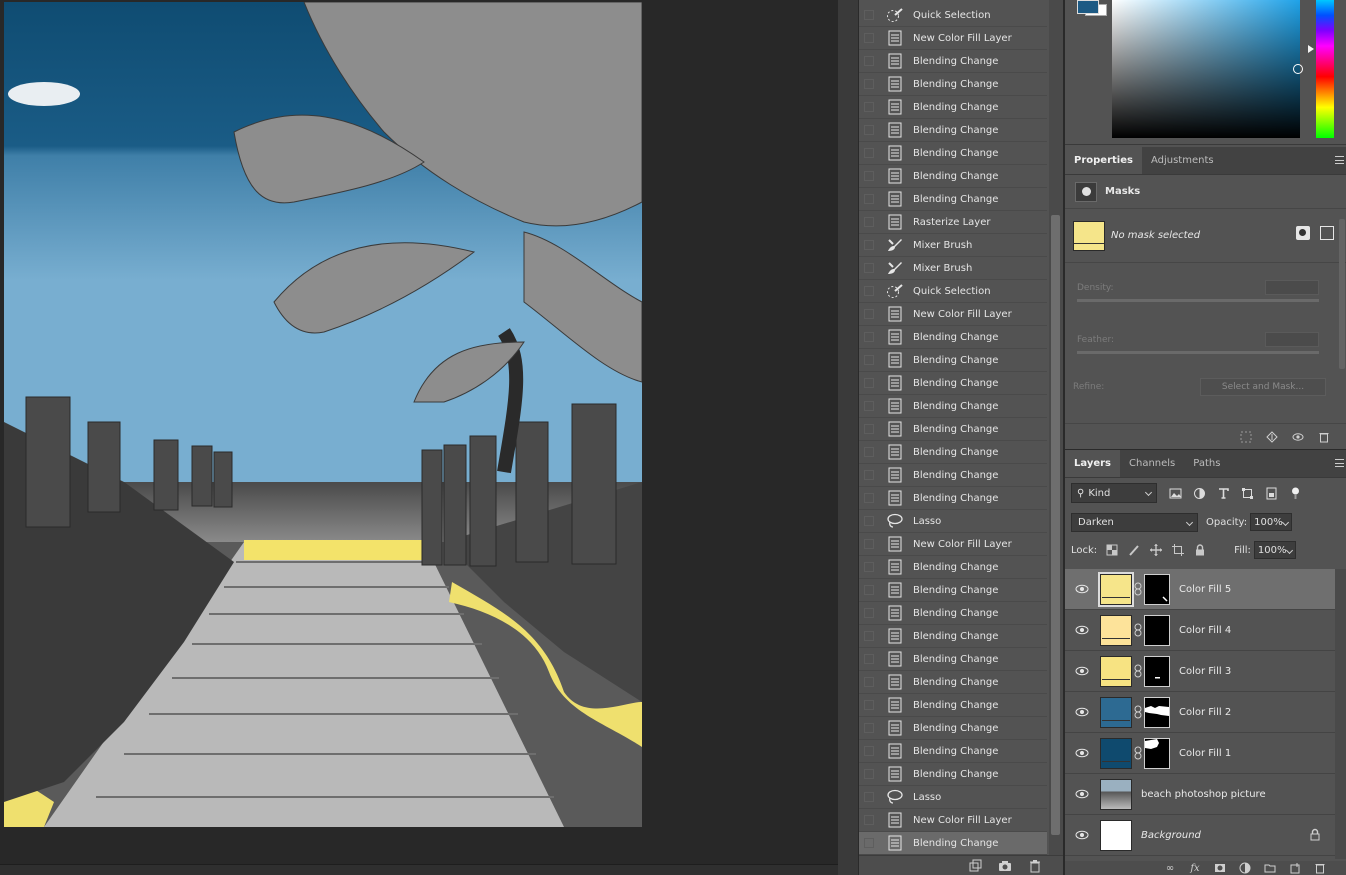 The height and width of the screenshot is (875, 1346). Describe the element at coordinates (1103, 160) in the screenshot. I see `tab-properties: Properties` at that location.